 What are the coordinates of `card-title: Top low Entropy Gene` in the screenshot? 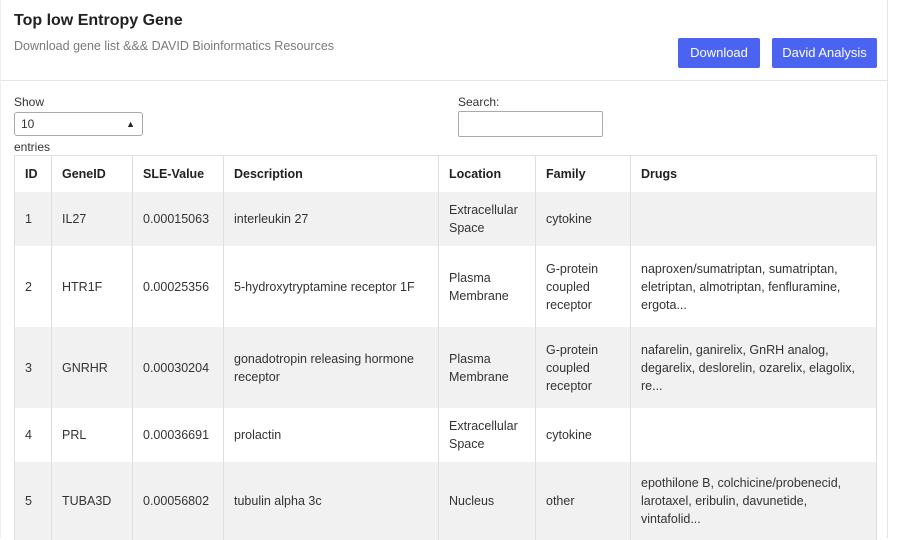 It's located at (98, 20).